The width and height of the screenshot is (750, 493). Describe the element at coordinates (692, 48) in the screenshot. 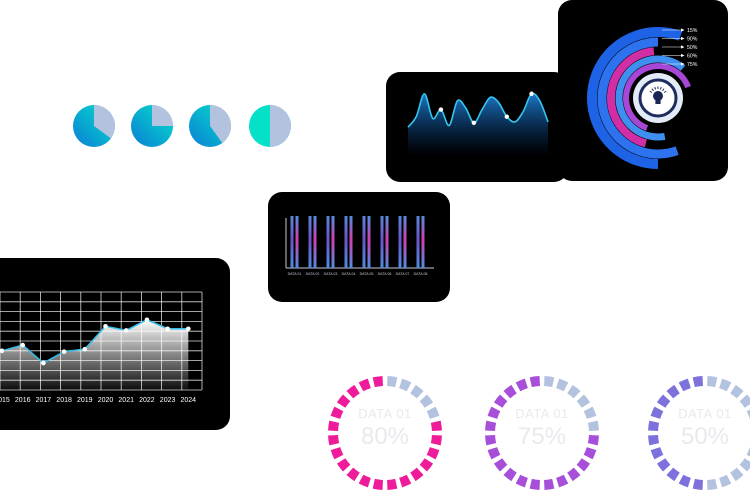

I see `legend-label: 50%` at that location.